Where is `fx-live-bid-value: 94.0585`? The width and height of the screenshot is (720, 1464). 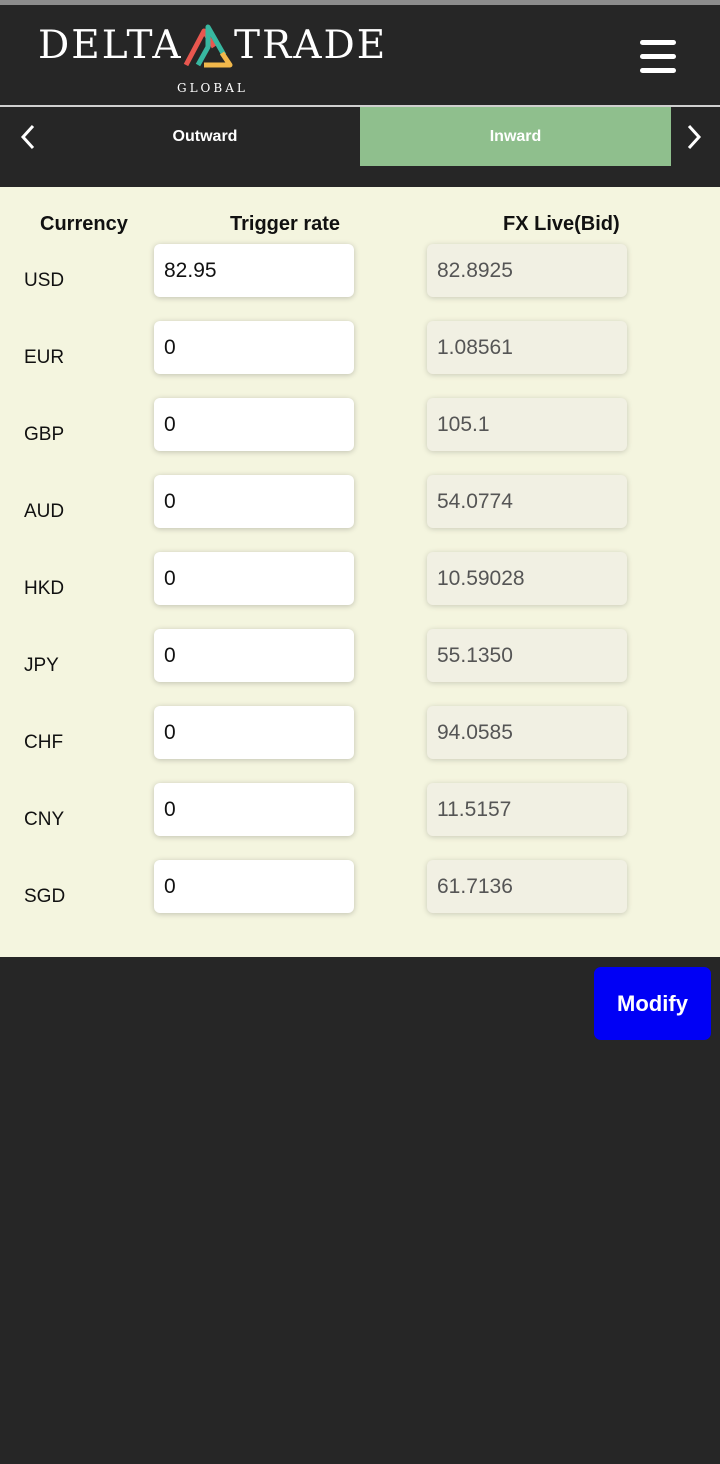
fx-live-bid-value: 94.0585 is located at coordinates (527, 732).